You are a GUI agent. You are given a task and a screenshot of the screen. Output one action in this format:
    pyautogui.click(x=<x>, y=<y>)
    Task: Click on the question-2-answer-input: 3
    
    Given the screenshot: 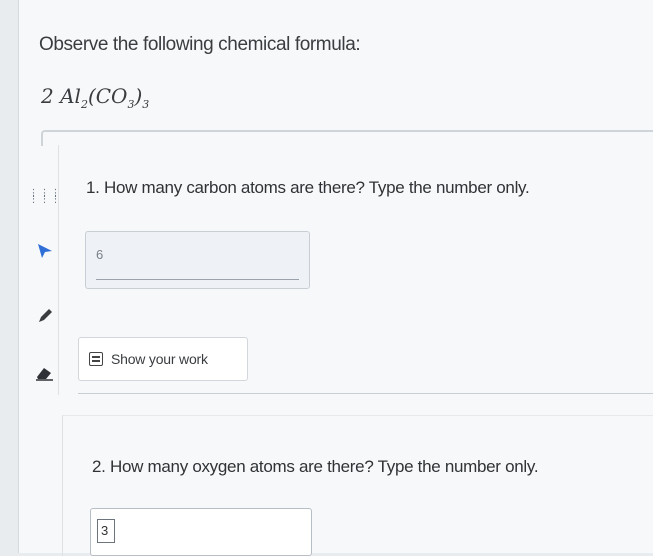 What is the action you would take?
    pyautogui.click(x=201, y=532)
    